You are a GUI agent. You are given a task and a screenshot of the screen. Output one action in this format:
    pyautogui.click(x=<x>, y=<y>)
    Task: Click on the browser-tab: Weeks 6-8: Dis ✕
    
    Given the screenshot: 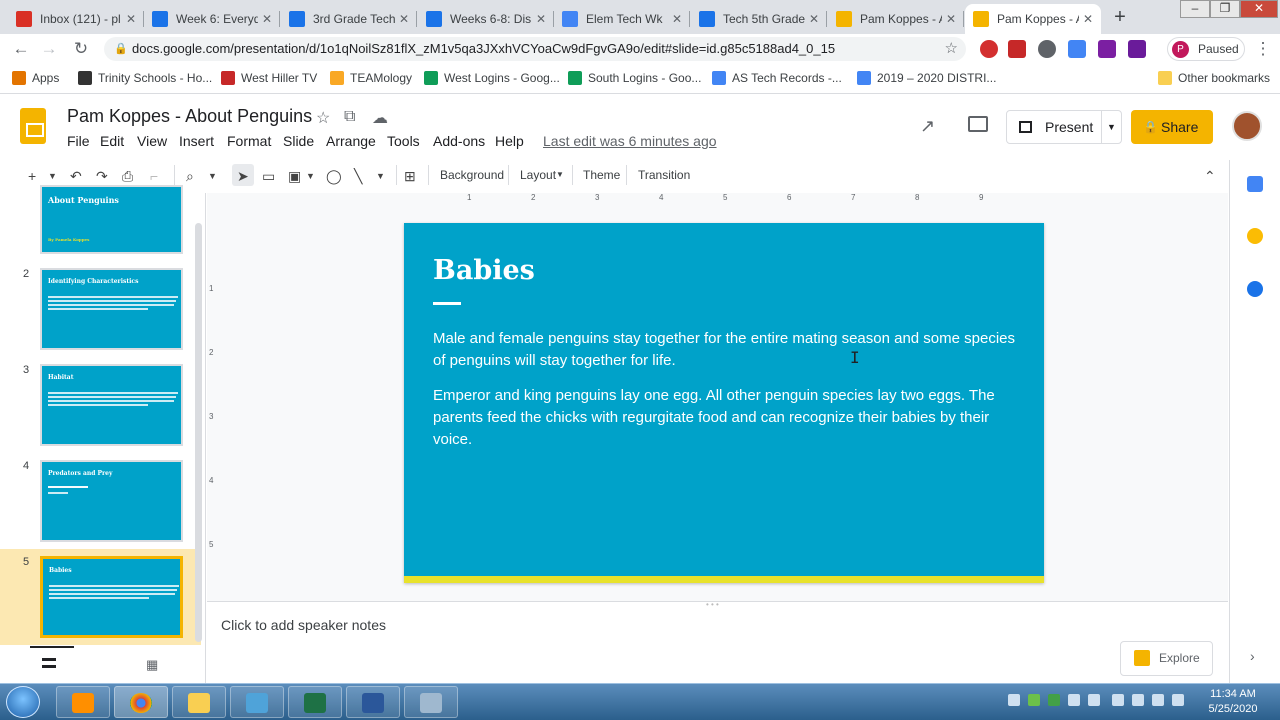 What is the action you would take?
    pyautogui.click(x=486, y=19)
    